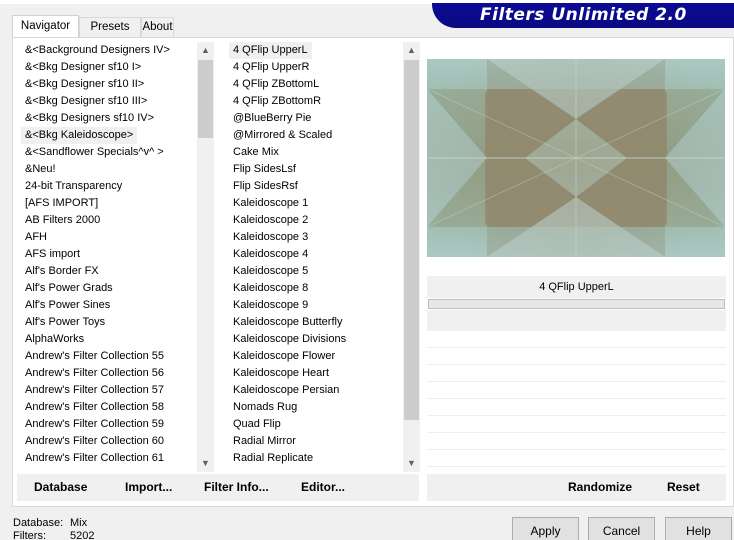  Describe the element at coordinates (316, 84) in the screenshot. I see `filter-list-item: 4 QFlip ZBottomL` at that location.